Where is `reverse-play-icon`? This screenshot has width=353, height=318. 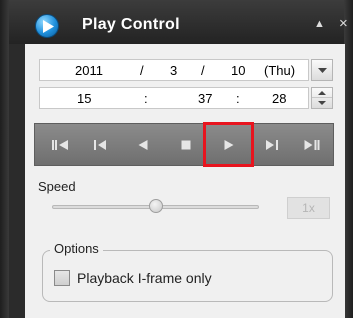
reverse-play-icon is located at coordinates (142, 144).